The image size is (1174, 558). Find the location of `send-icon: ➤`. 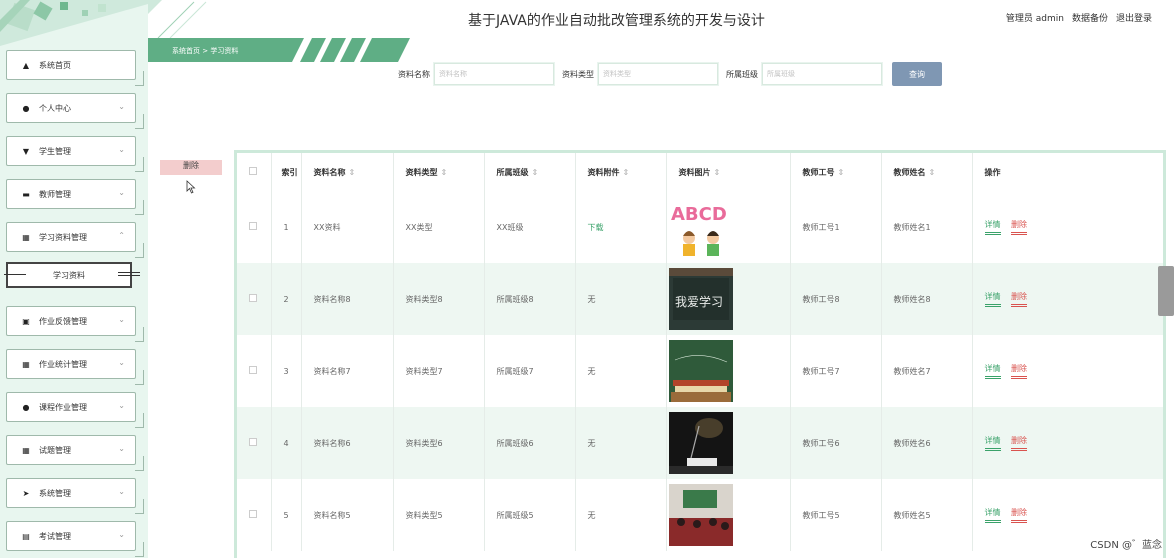

send-icon: ➤ is located at coordinates (26, 493).